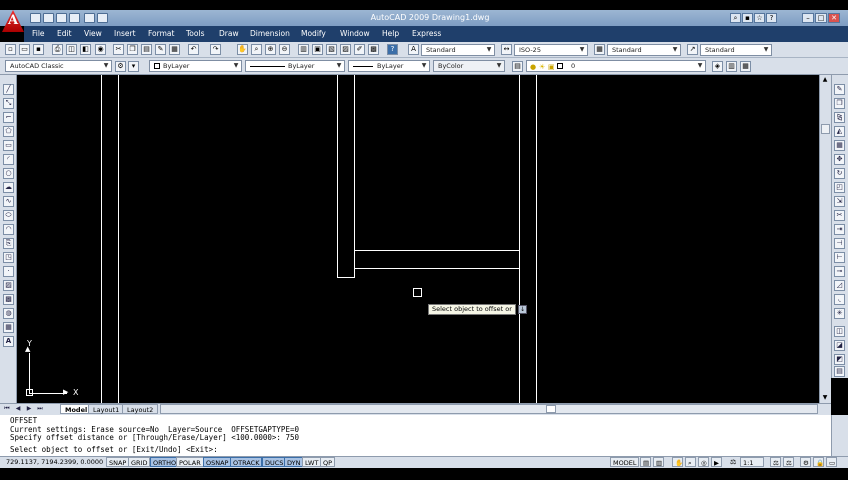 Image resolution: width=848 pixels, height=480 pixels. Describe the element at coordinates (8, 327) in the screenshot. I see `table-icon: ▦` at that location.